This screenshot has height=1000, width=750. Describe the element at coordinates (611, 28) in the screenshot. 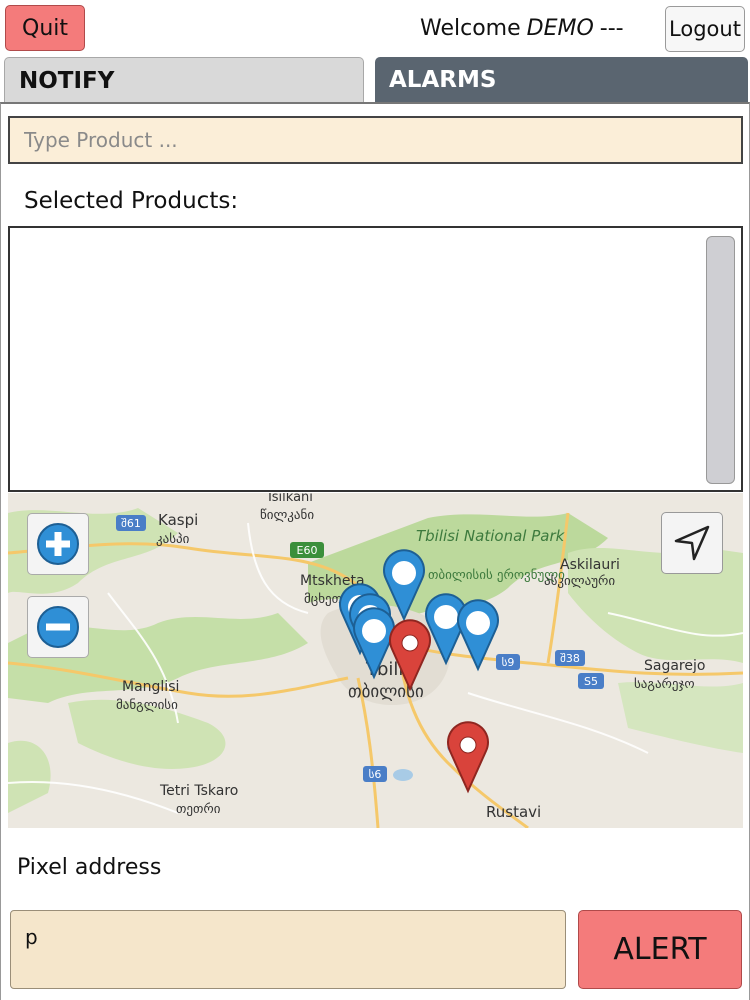

I see `welcome-suffix: ---` at that location.